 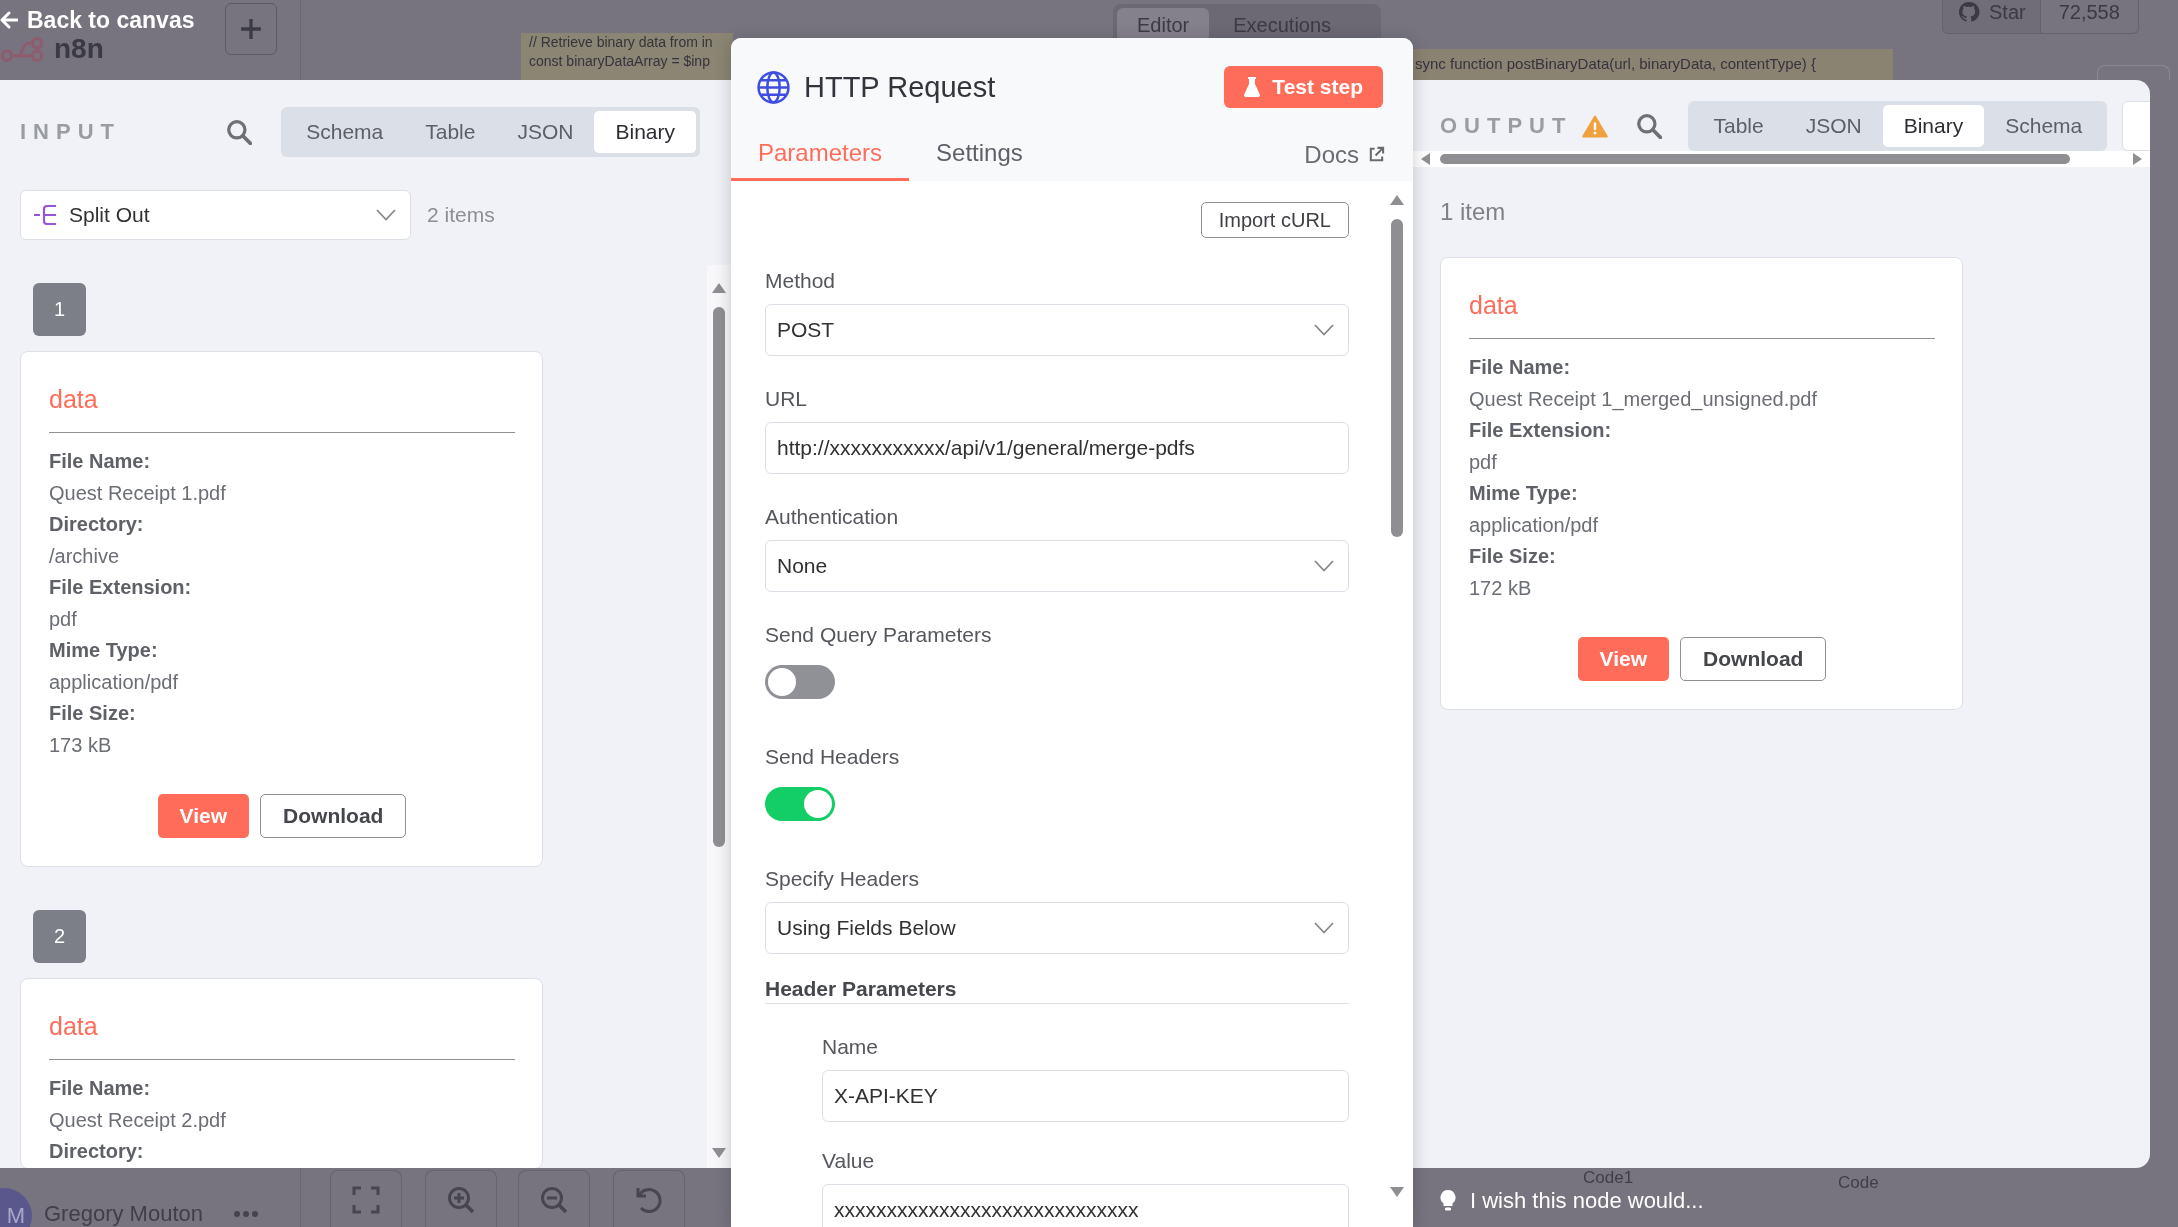 What do you see at coordinates (1616, 63) in the screenshot?
I see `code-line: sync function postBinaryData(url, binaryData, contentType) {` at bounding box center [1616, 63].